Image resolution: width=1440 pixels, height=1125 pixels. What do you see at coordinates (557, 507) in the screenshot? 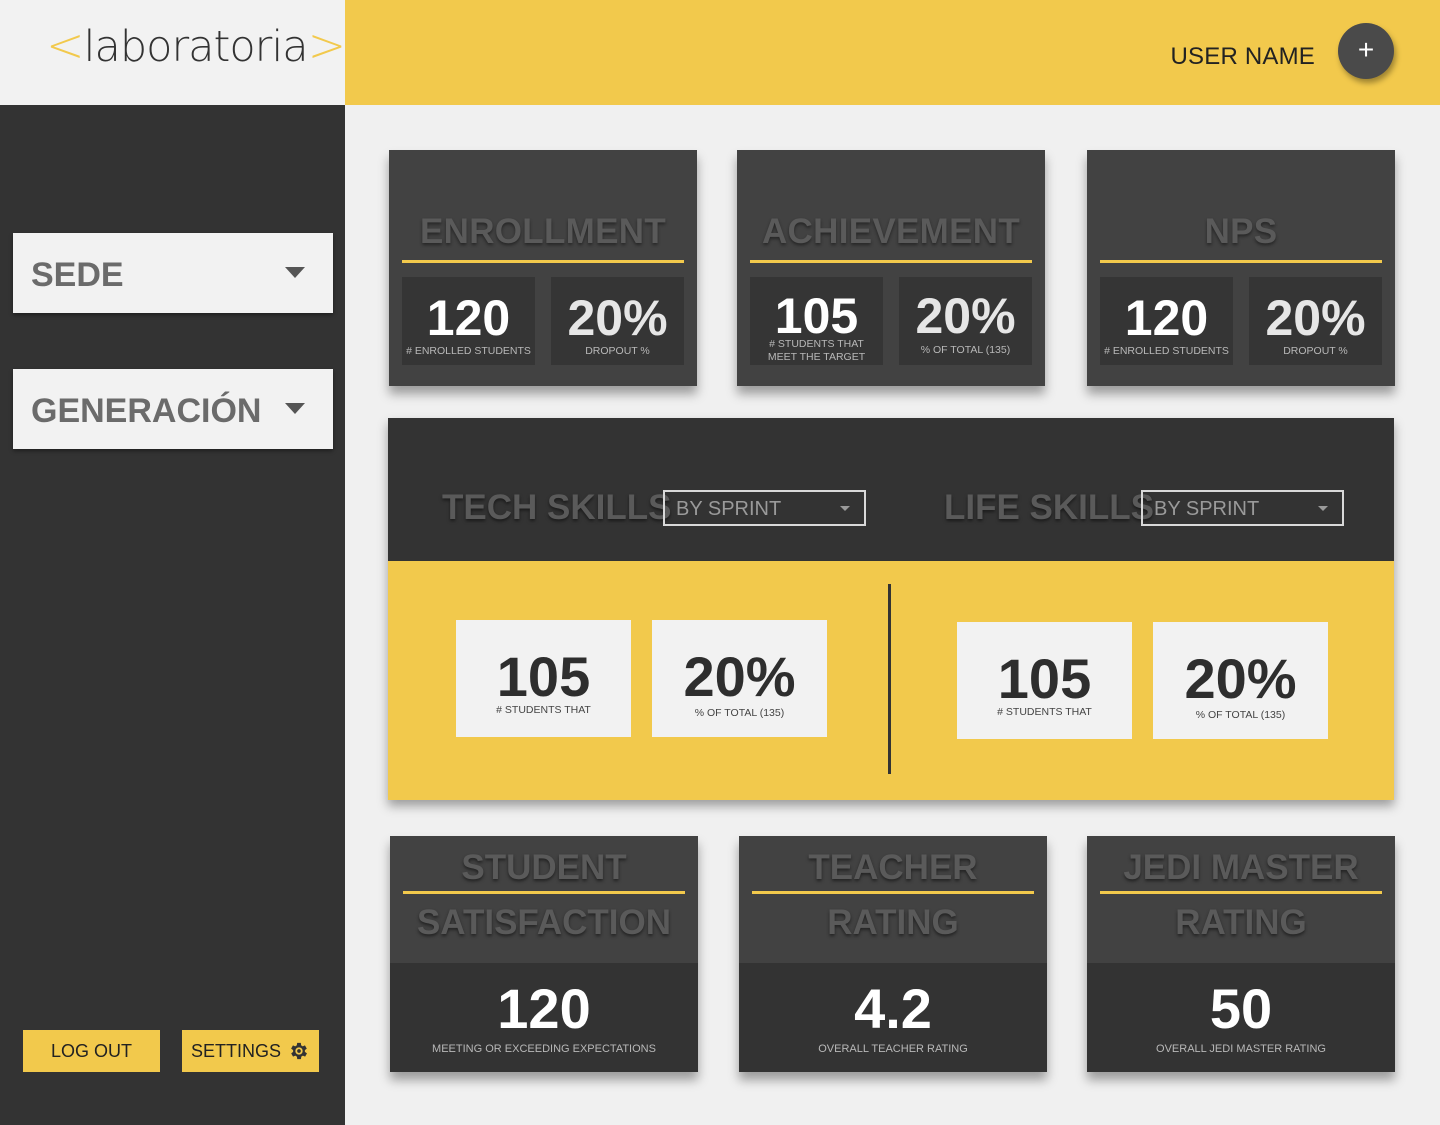
I see `tech-skills-title: TECH SKILLS` at bounding box center [557, 507].